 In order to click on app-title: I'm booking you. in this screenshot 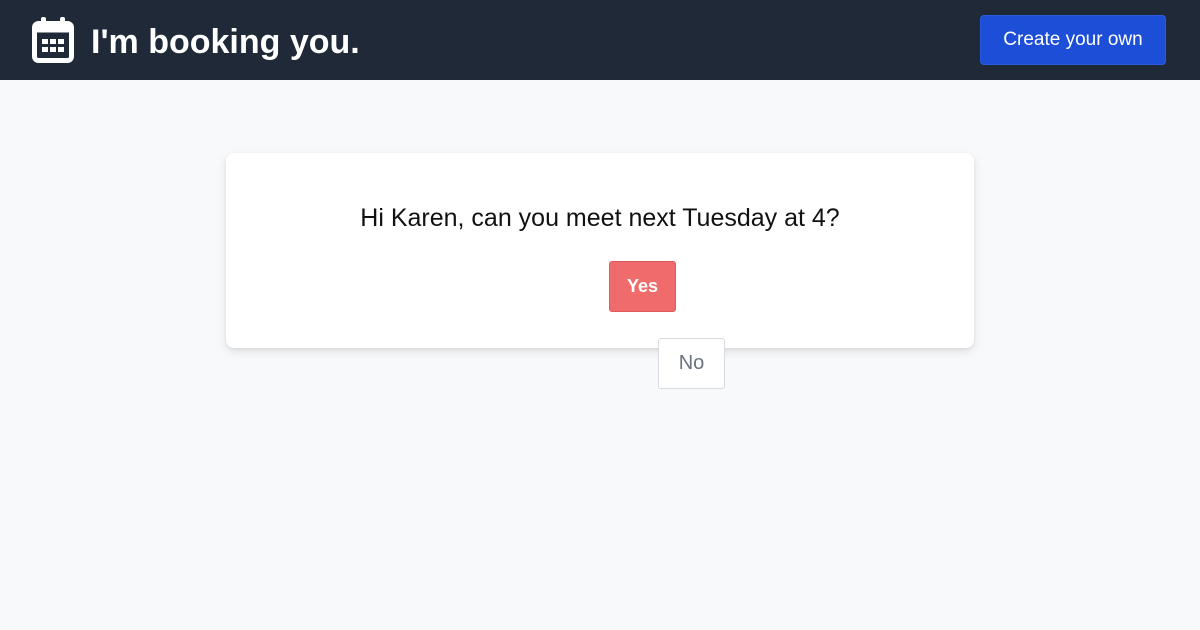, I will do `click(225, 42)`.